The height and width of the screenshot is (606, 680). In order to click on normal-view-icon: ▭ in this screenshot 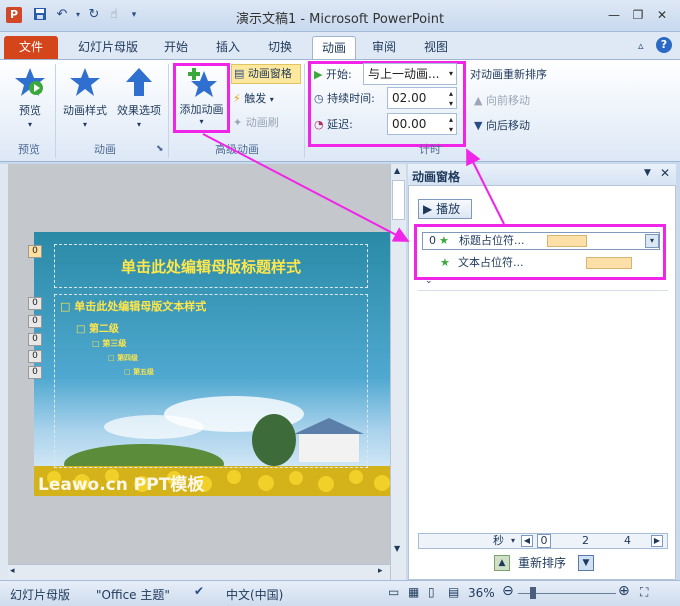, I will do `click(393, 592)`.